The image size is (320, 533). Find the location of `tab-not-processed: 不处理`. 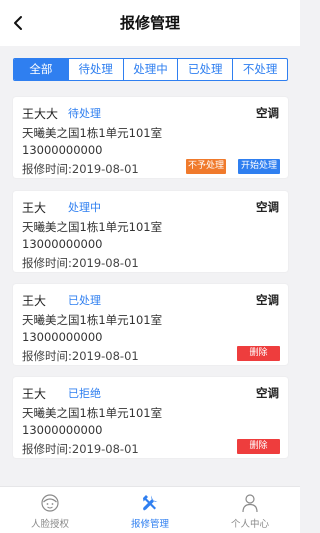

tab-not-processed: 不处理 is located at coordinates (259, 69).